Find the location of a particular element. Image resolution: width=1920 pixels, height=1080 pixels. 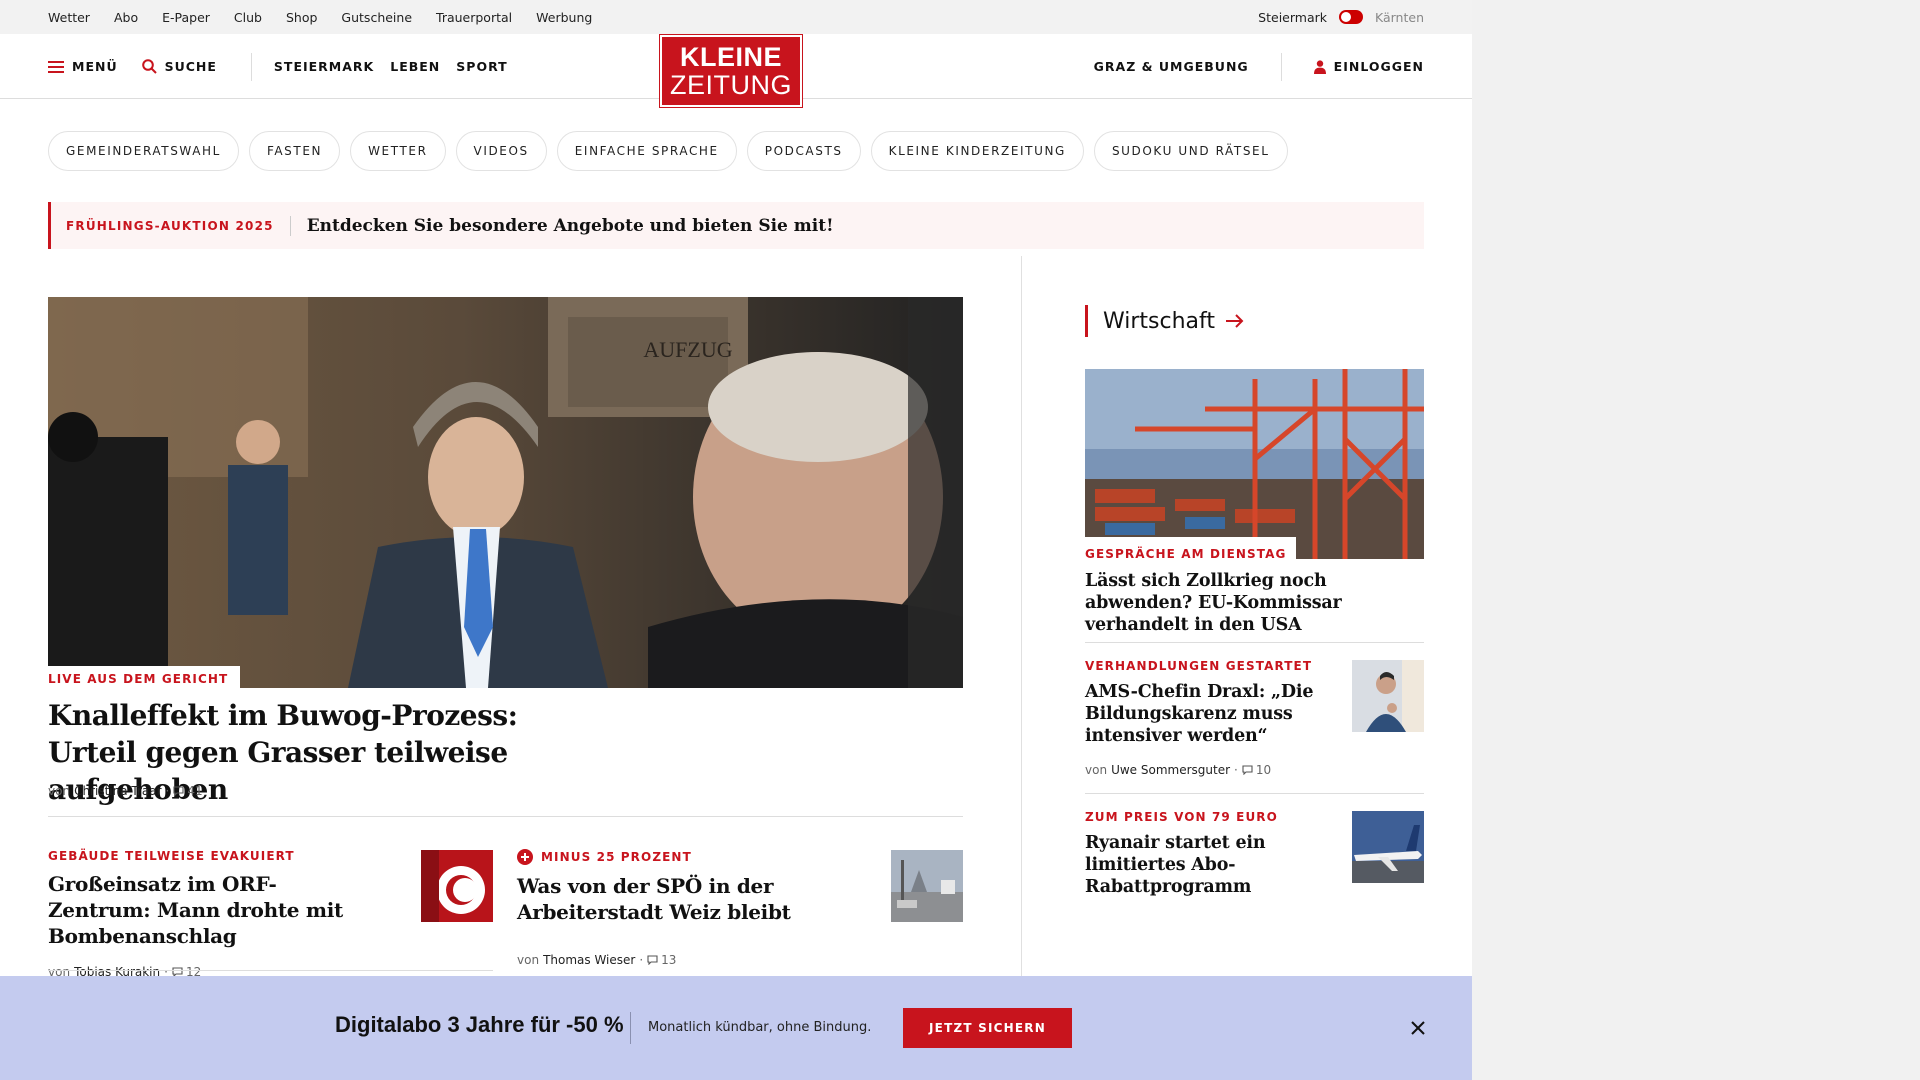

lead-author: Christina Traar is located at coordinates (117, 791).